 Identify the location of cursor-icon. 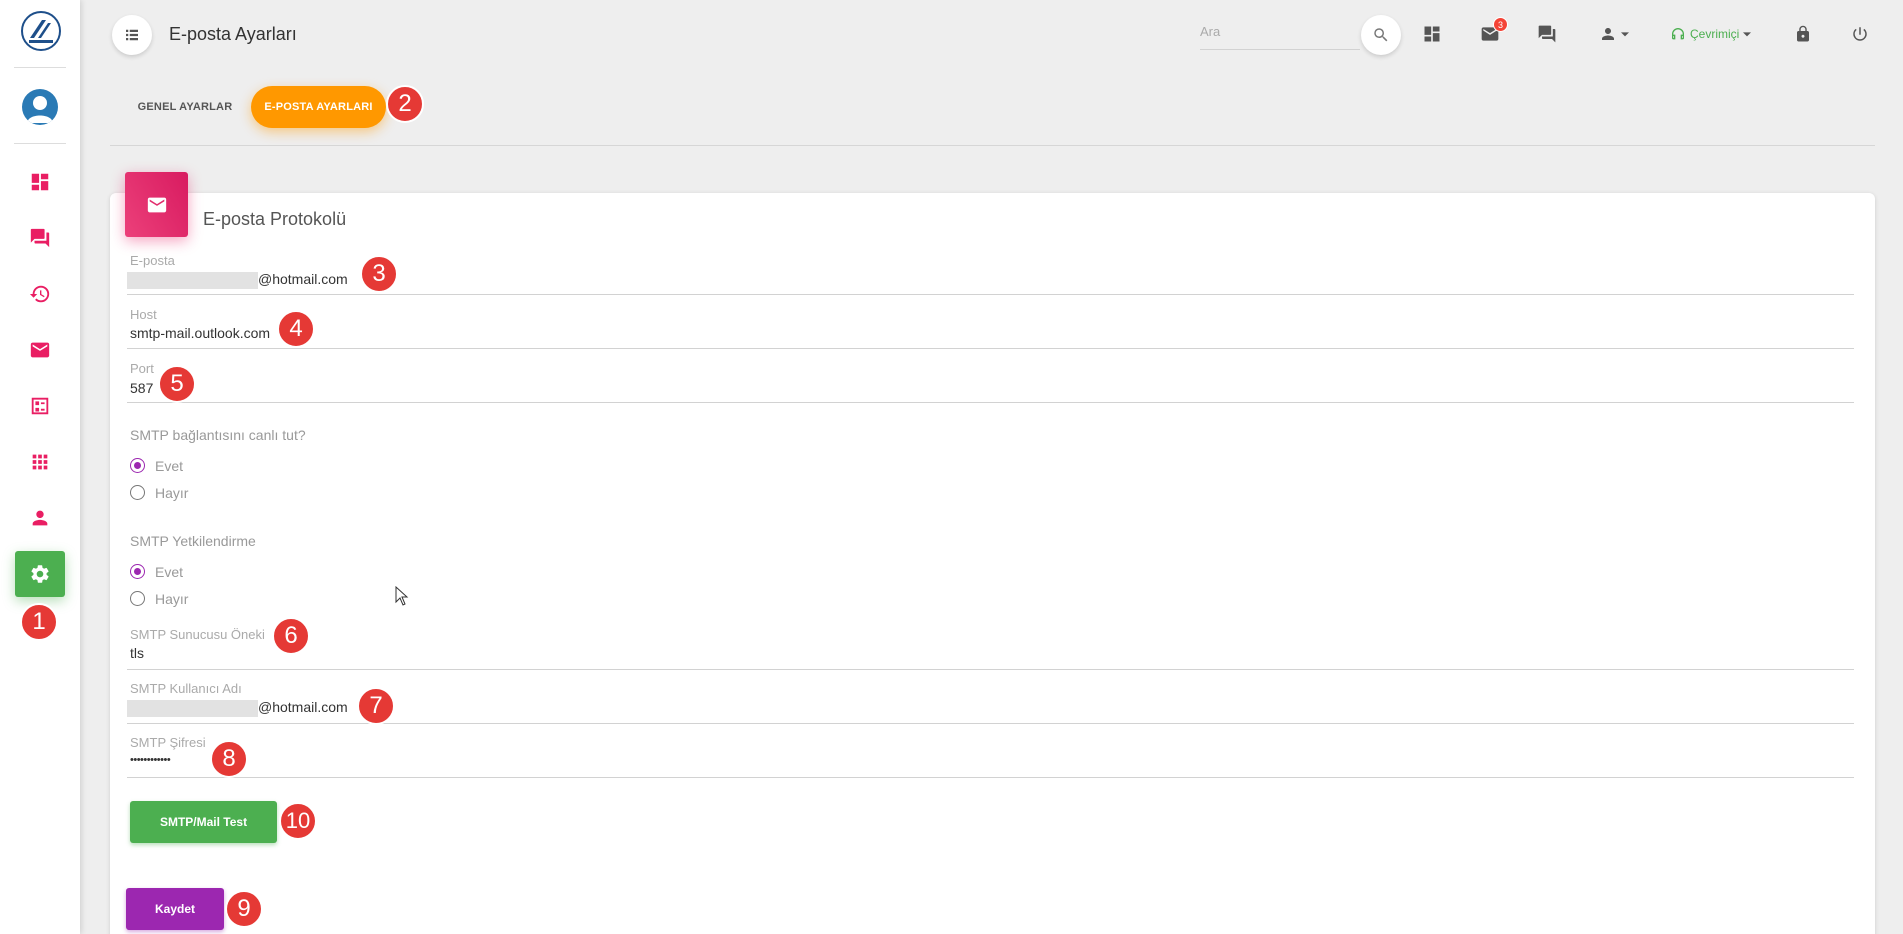
(402, 595).